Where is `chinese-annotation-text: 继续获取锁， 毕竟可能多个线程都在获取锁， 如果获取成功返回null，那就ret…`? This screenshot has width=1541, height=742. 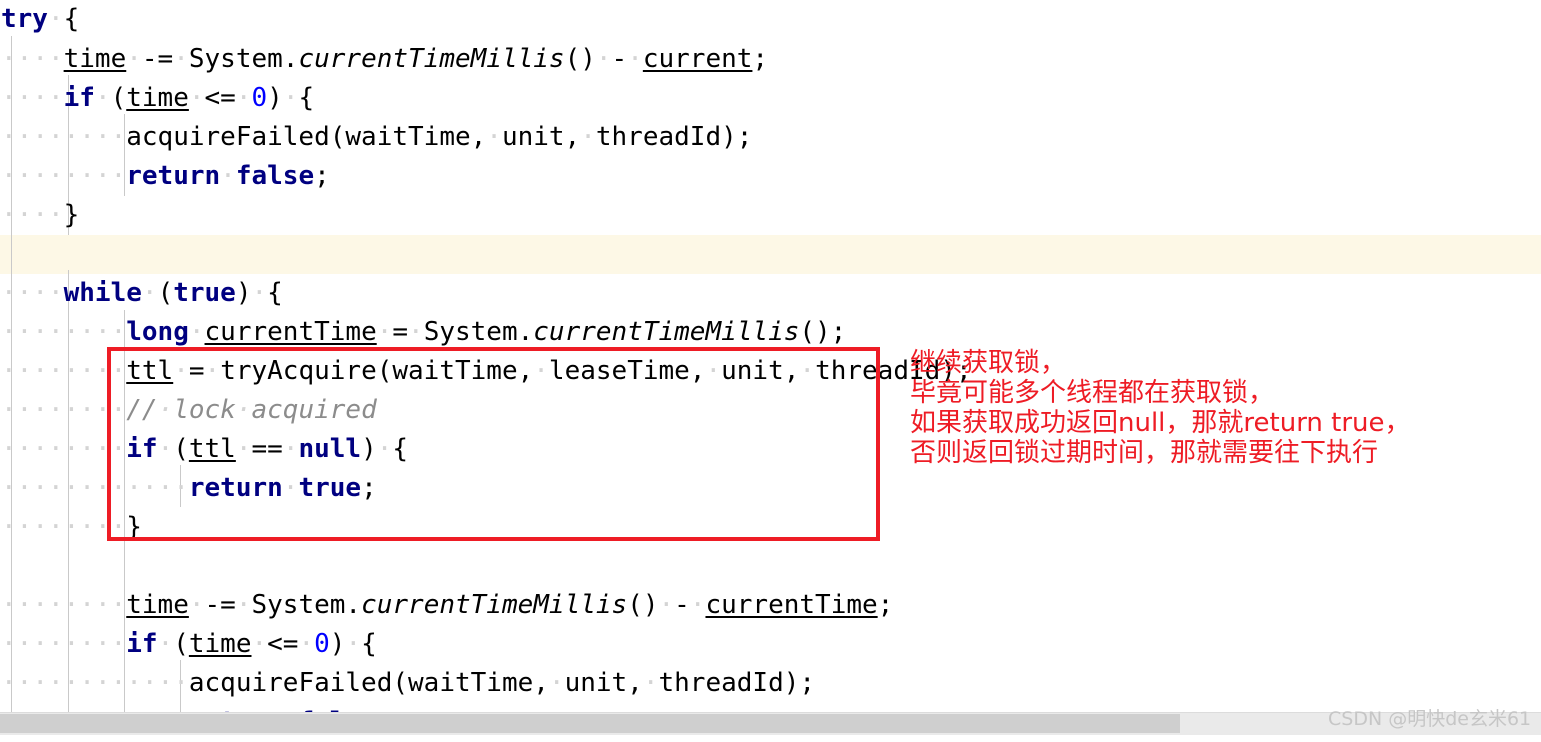 chinese-annotation-text: 继续获取锁， 毕竟可能多个线程都在获取锁， 如果获取成功返回null，那就ret… is located at coordinates (1160, 408).